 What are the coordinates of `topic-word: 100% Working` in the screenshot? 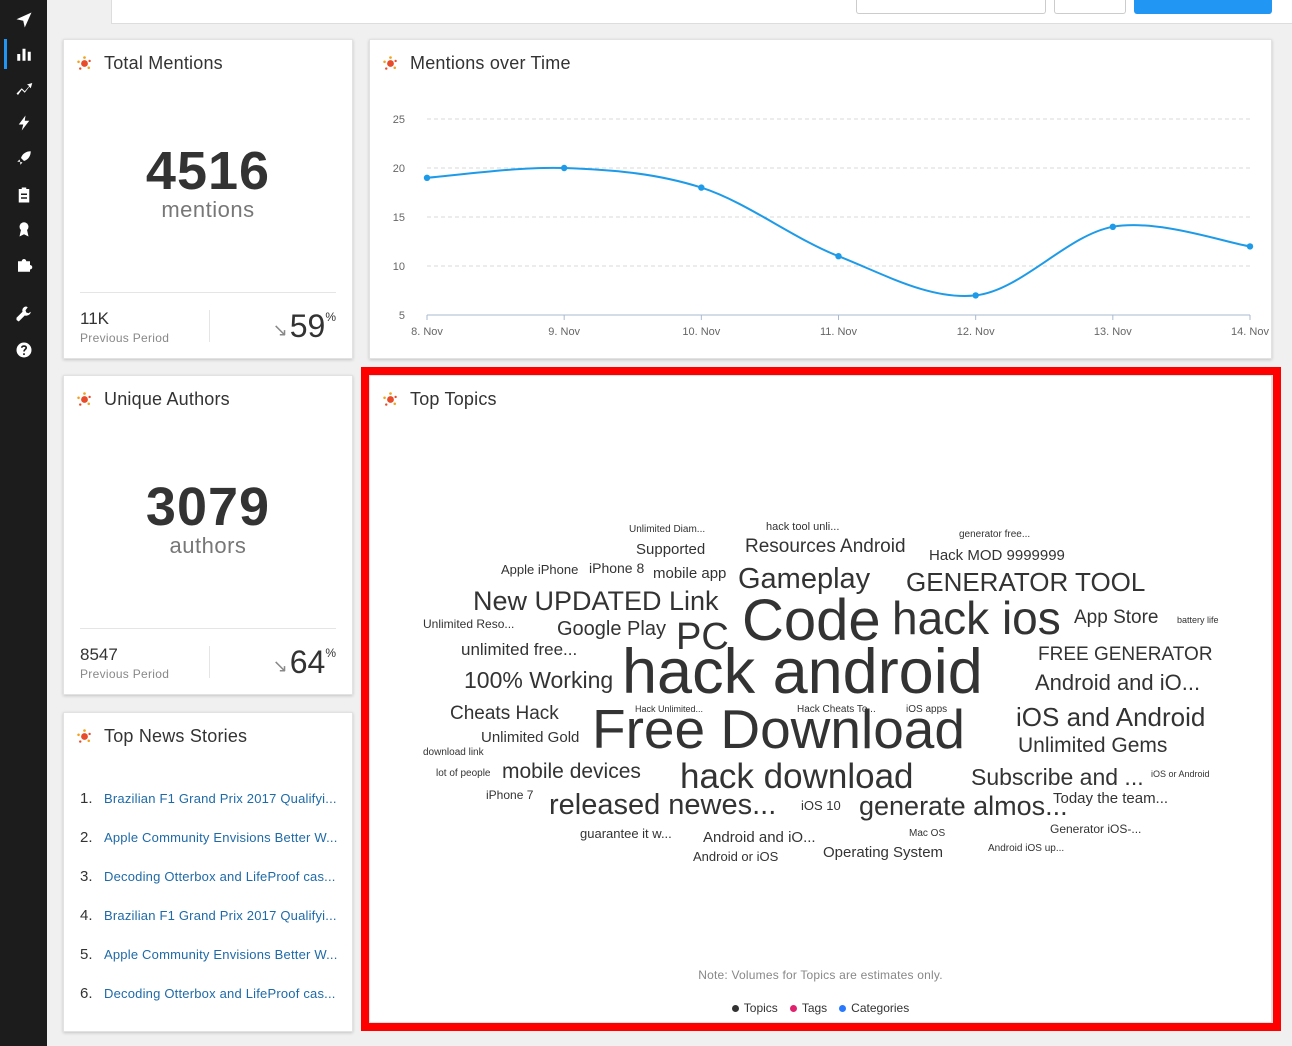 It's located at (538, 680).